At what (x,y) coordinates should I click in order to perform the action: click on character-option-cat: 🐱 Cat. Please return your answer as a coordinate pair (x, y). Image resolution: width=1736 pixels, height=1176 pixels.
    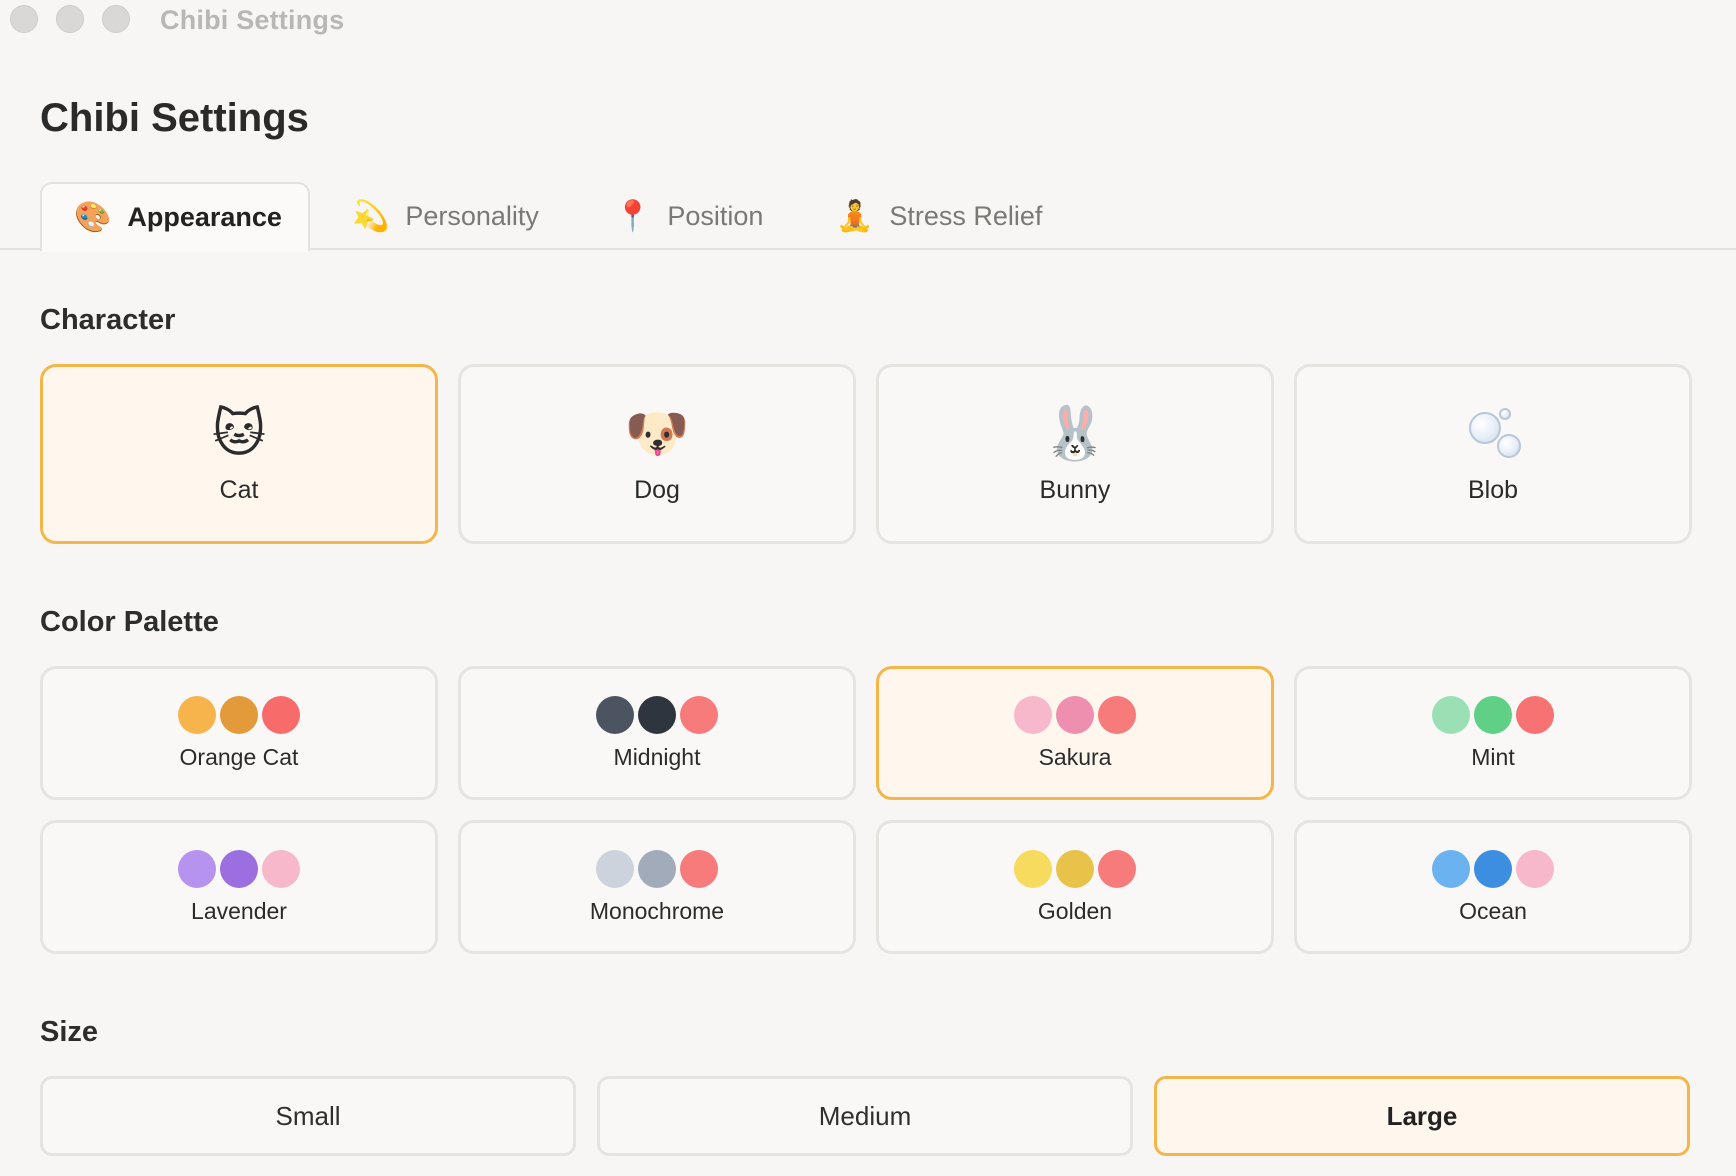
    Looking at the image, I should click on (239, 454).